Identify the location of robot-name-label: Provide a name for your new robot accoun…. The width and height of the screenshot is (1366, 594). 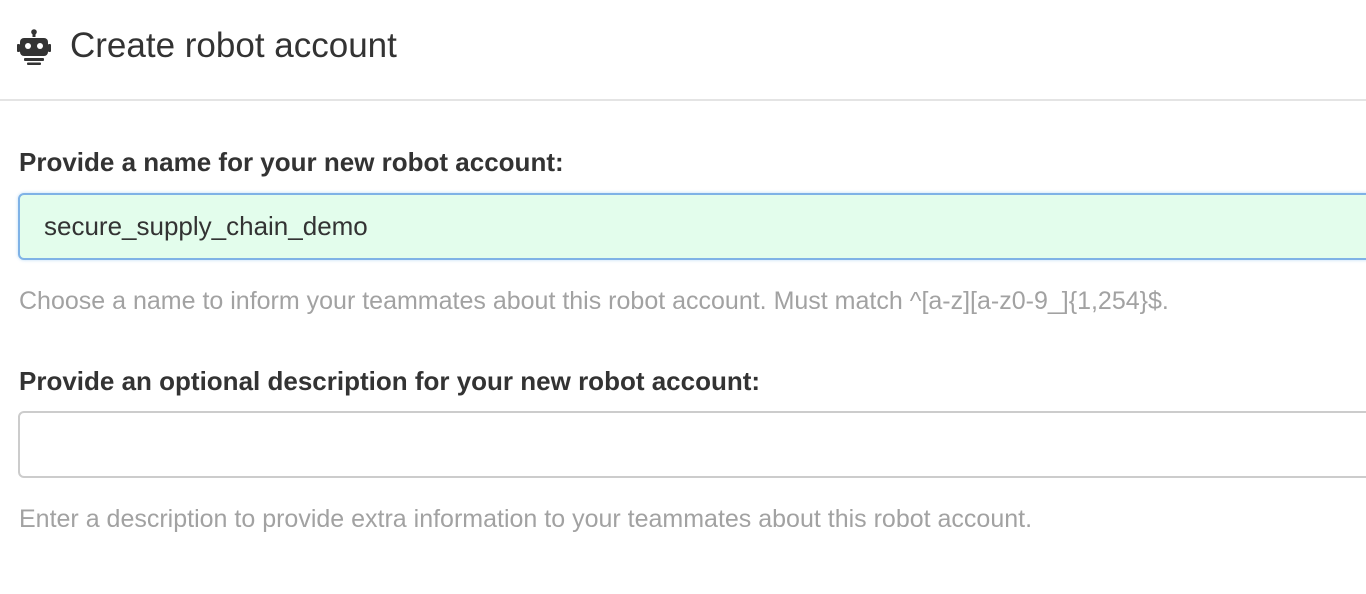
(291, 162).